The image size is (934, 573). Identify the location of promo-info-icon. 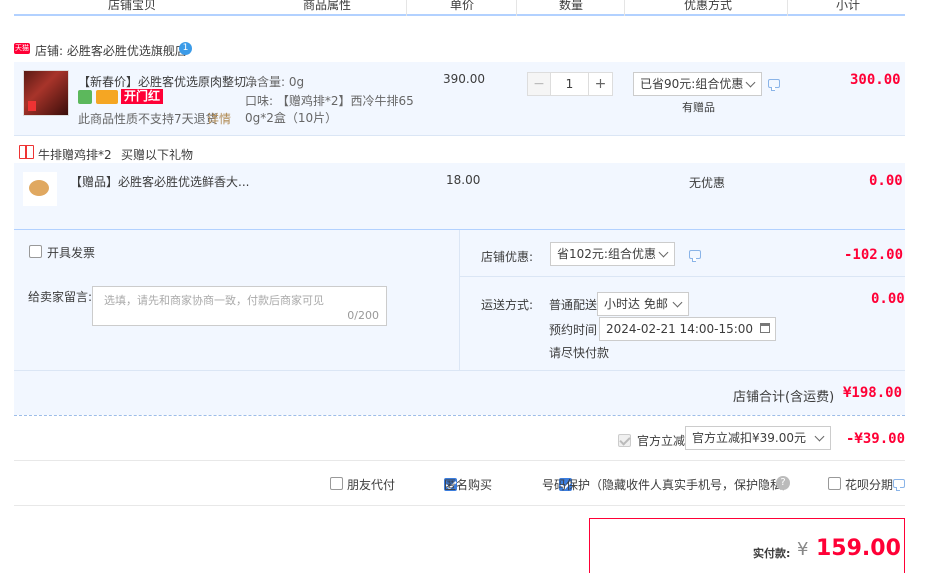
(774, 85).